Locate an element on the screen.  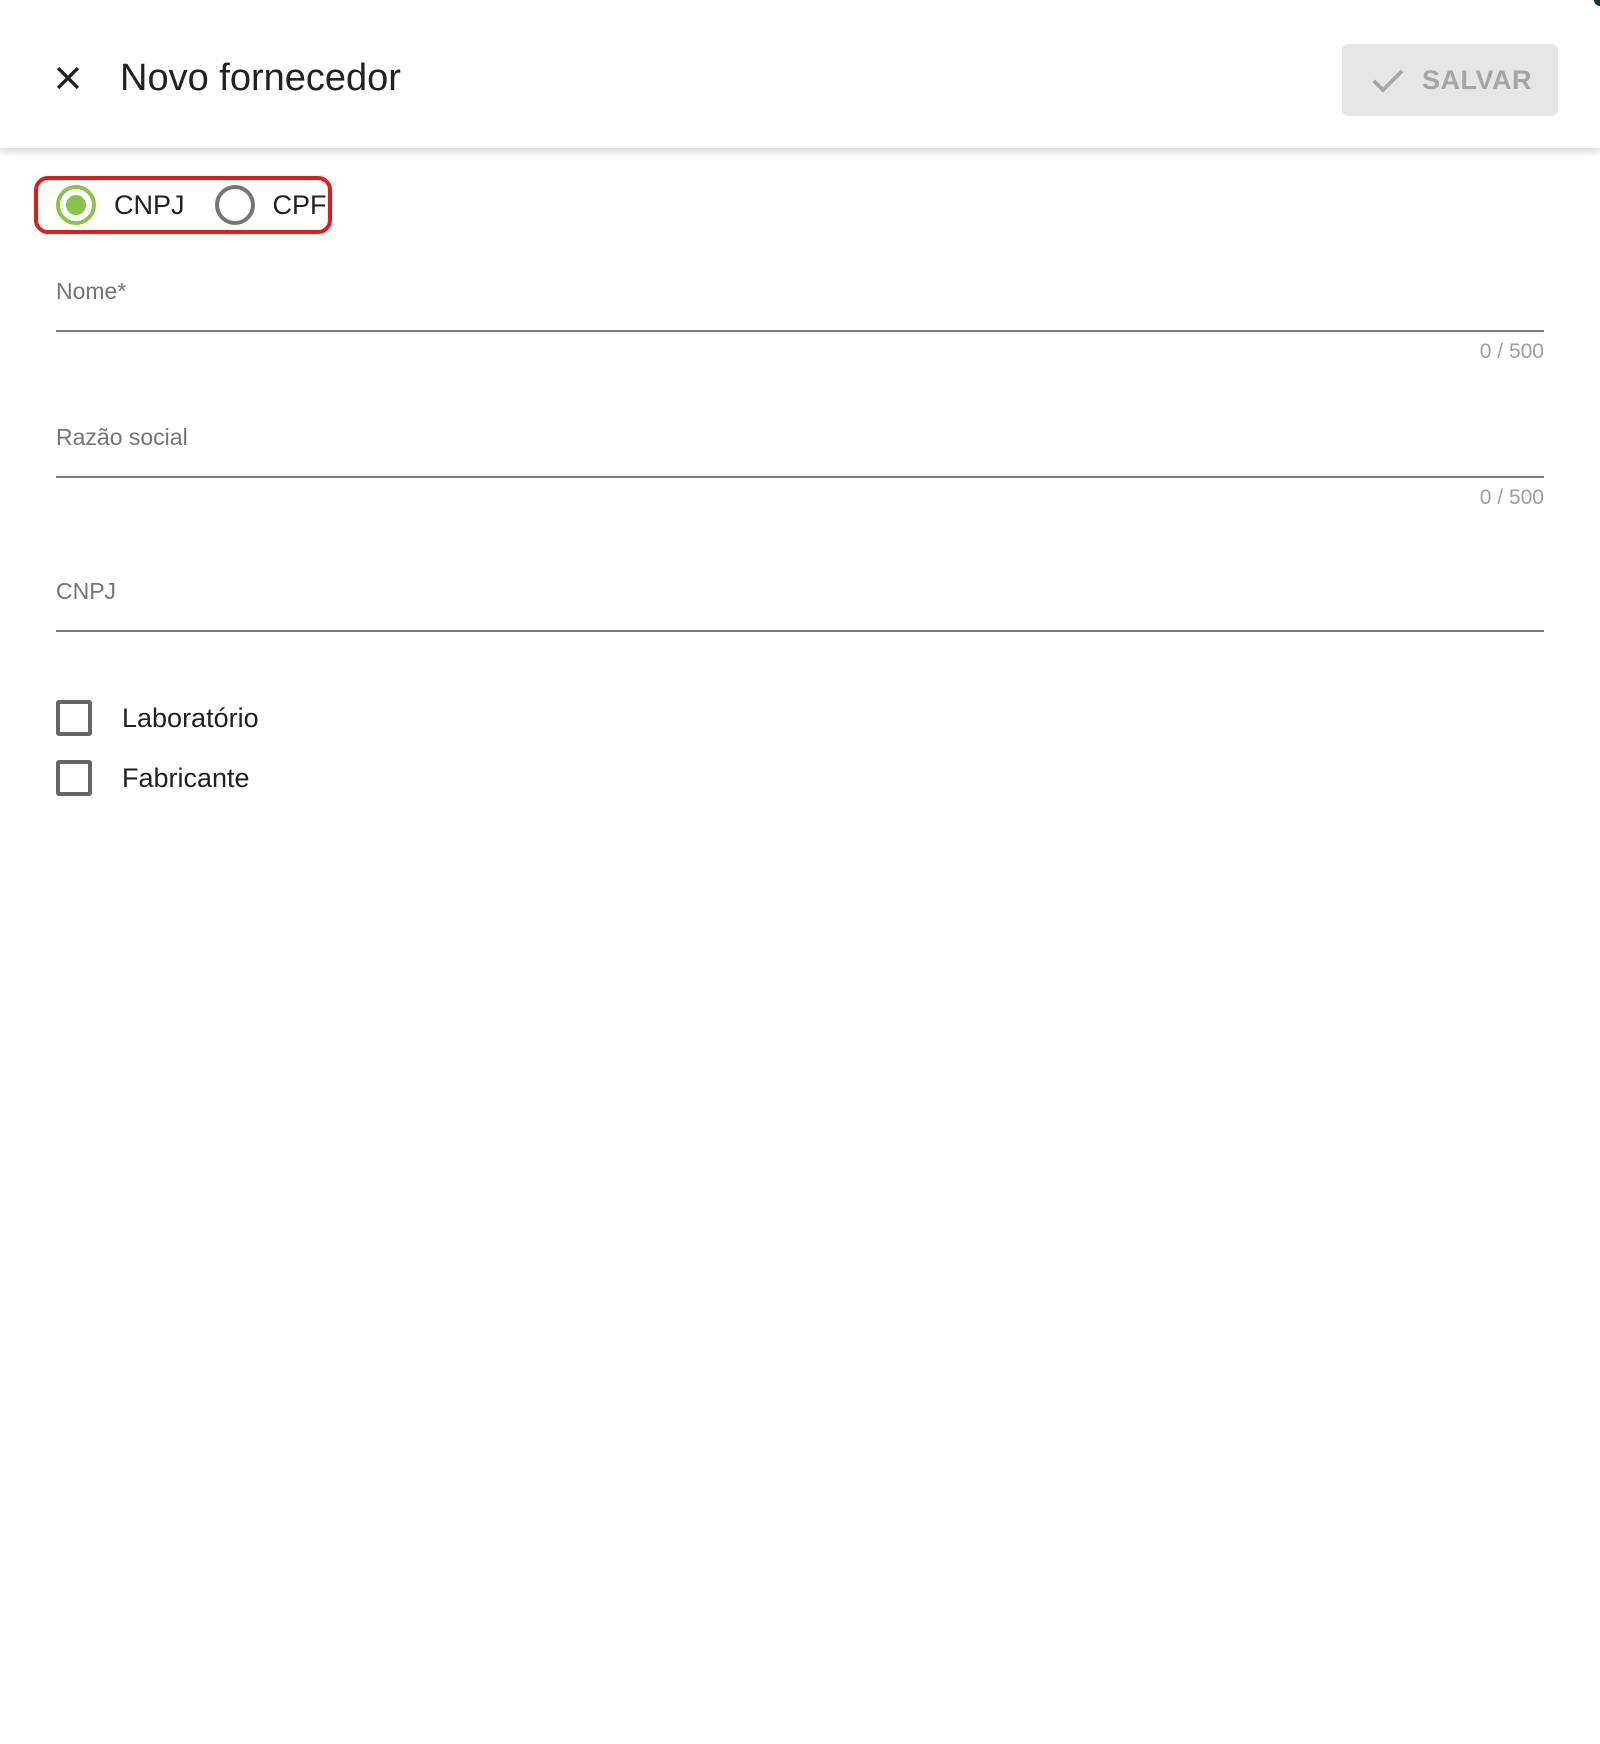
nome-field: Nome* 0 / 500 is located at coordinates (800, 320).